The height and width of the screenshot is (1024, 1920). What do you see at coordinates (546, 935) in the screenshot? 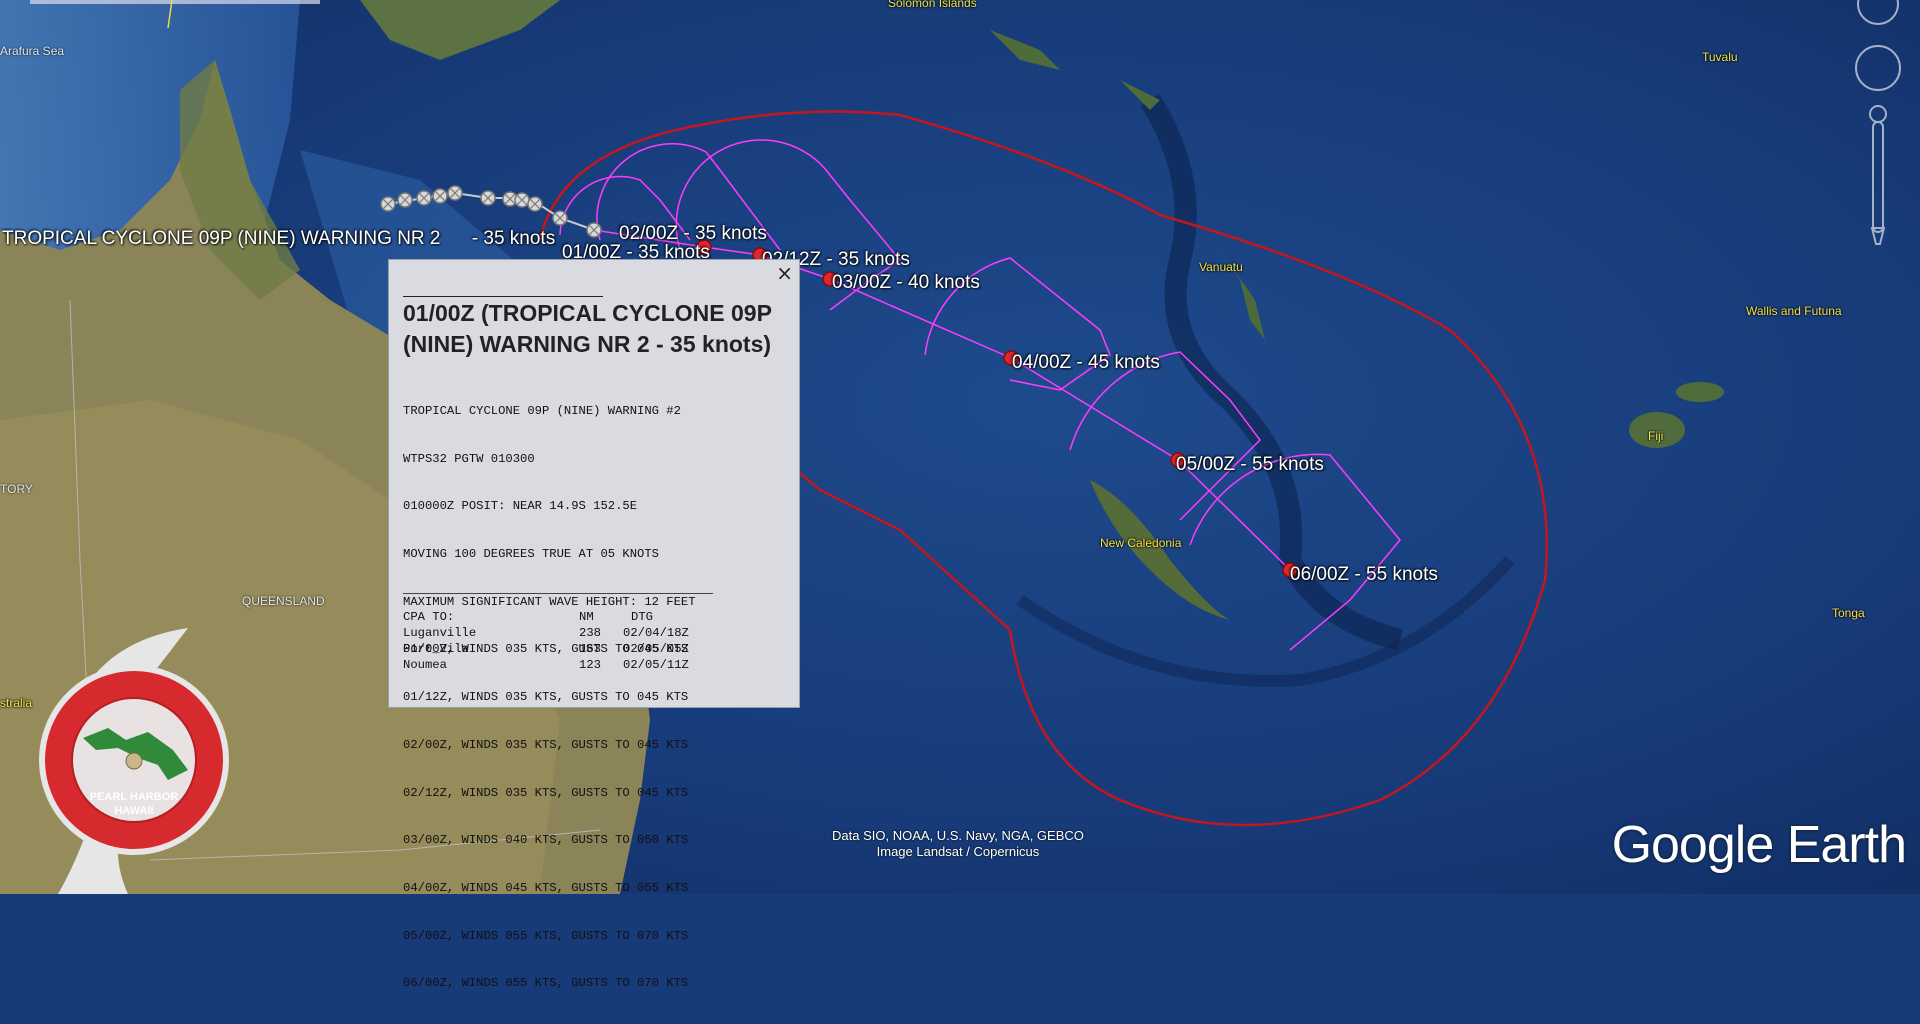
I see `warning-line: 05/00Z, WINDS 055 KTS, GUSTS TO 070 KTS` at bounding box center [546, 935].